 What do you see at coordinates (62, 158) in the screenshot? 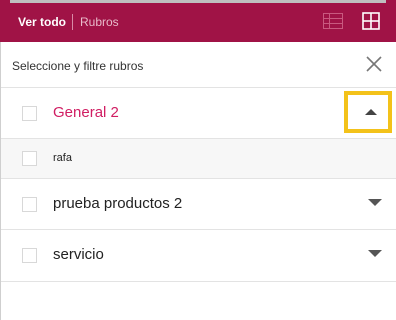
I see `subrubro-label: rafa` at bounding box center [62, 158].